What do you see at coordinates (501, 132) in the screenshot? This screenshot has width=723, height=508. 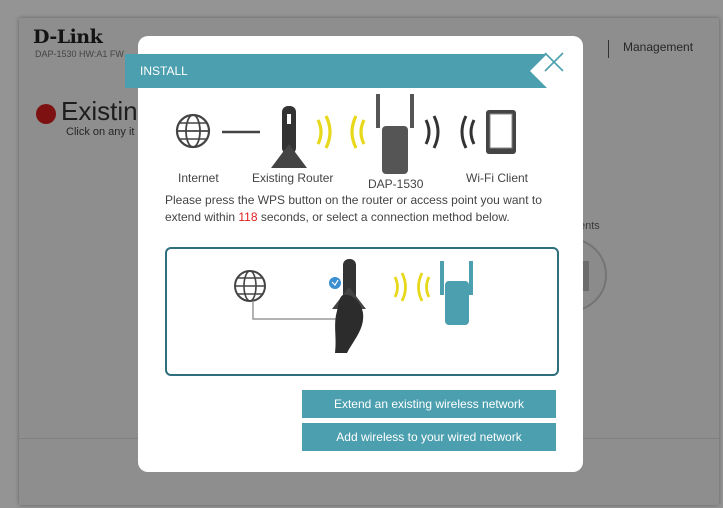 I see `wifi-client-tablet-icon` at bounding box center [501, 132].